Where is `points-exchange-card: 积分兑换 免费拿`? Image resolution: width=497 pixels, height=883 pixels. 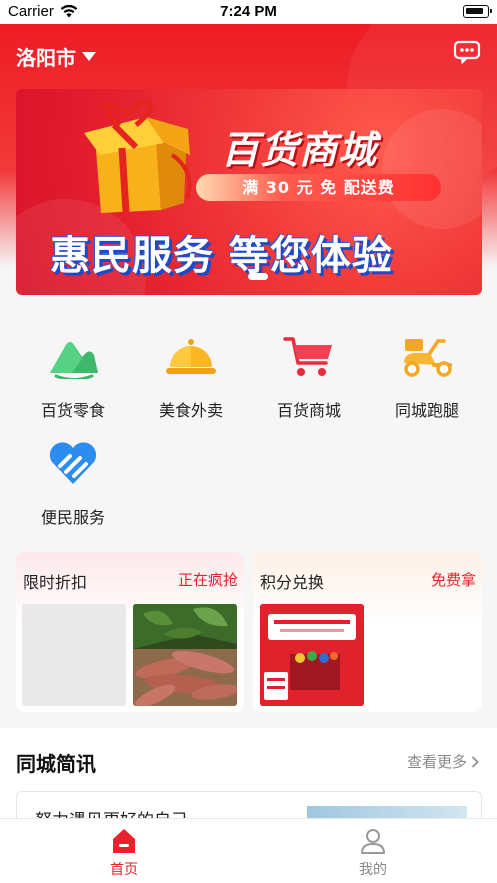
points-exchange-card: 积分兑换 免费拿 is located at coordinates (367, 632).